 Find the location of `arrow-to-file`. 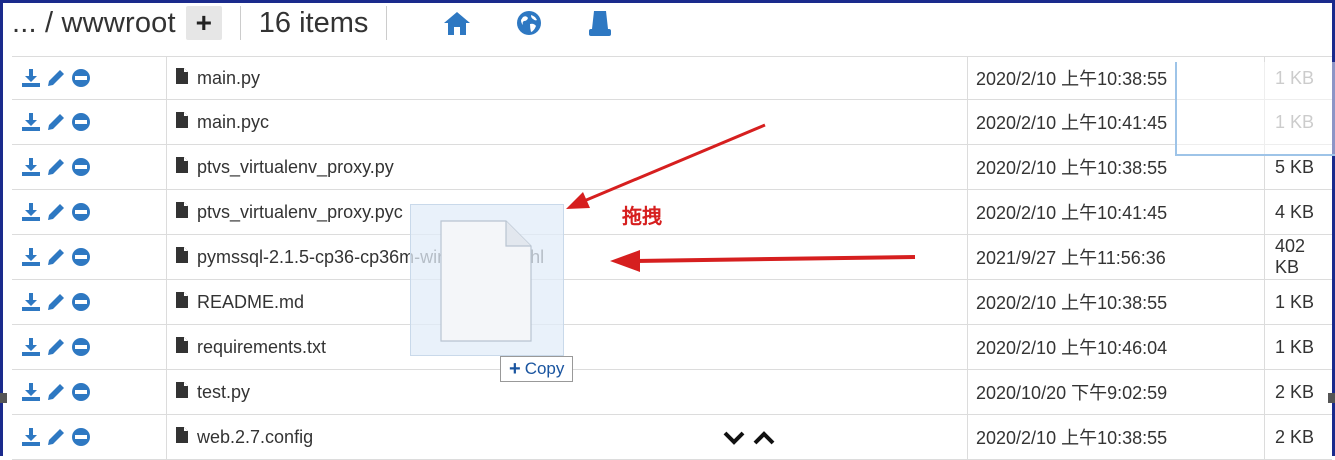

arrow-to-file is located at coordinates (775, 259).